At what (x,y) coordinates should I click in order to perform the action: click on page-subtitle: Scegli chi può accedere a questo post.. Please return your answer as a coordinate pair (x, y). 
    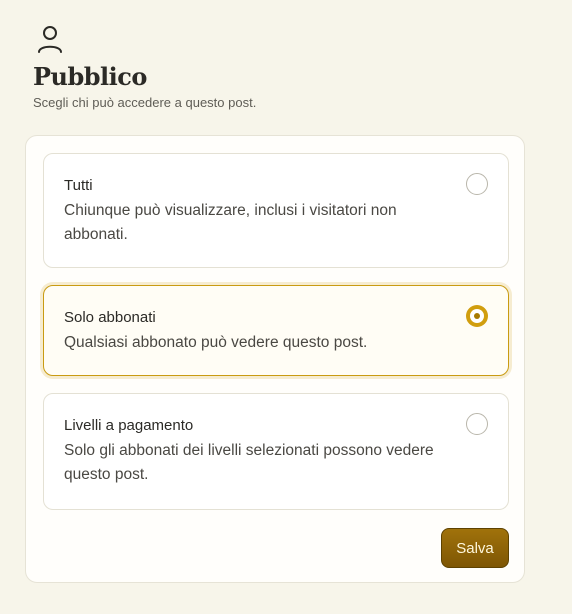
    Looking at the image, I should click on (145, 102).